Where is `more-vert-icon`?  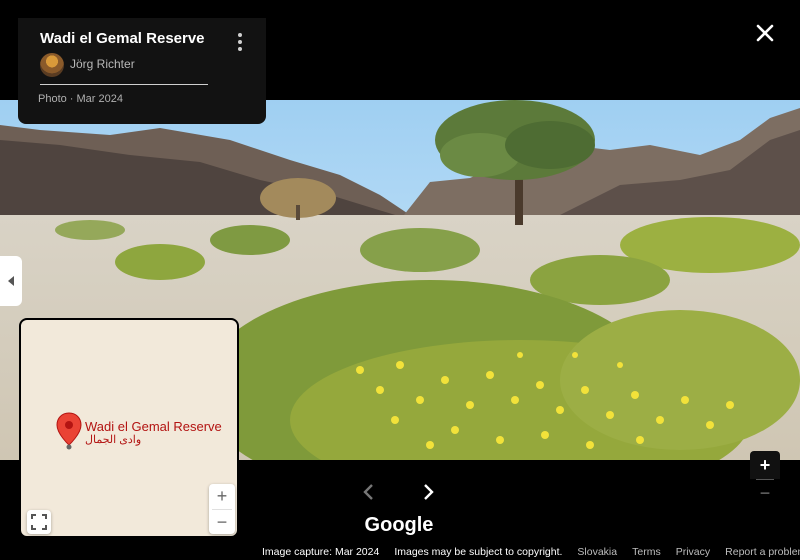 more-vert-icon is located at coordinates (240, 42).